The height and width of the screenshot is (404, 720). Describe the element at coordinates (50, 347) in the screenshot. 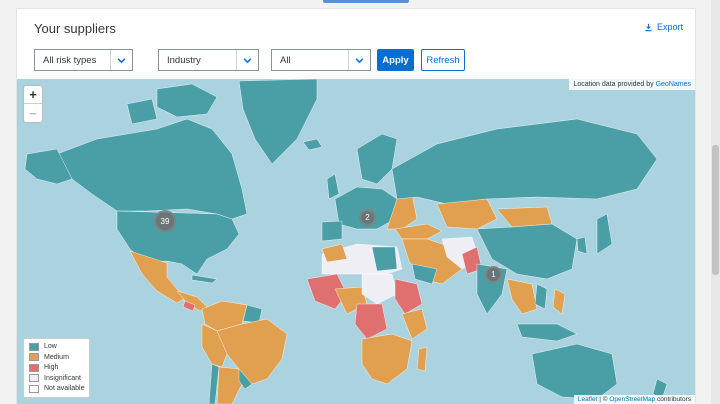

I see `legend-label: Low` at that location.